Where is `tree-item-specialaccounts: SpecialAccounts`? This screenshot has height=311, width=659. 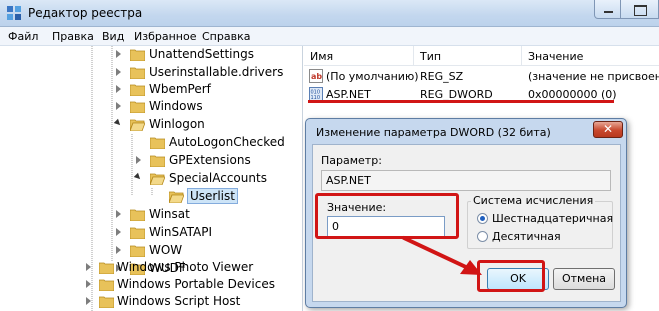
tree-item-specialaccounts: SpecialAccounts is located at coordinates (151, 179).